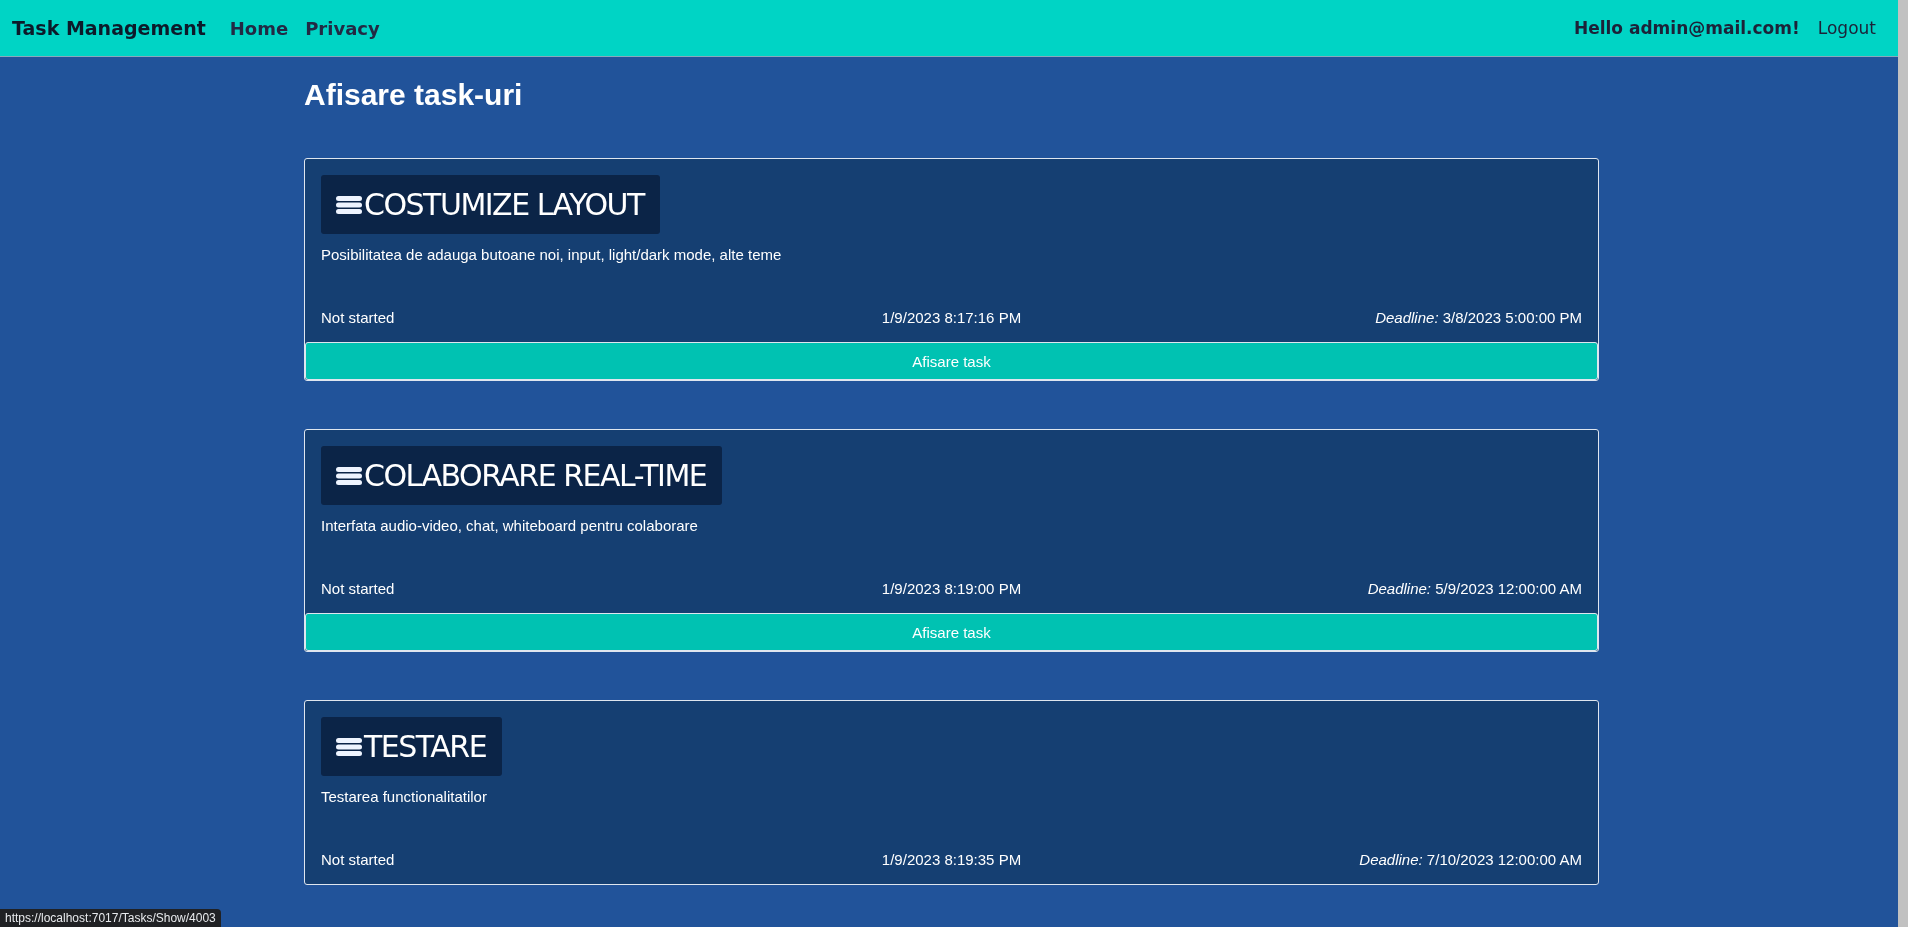 This screenshot has width=1908, height=927. I want to click on task-deadline: Deadline: 5/9/2023 12:00:00 AM, so click(1474, 588).